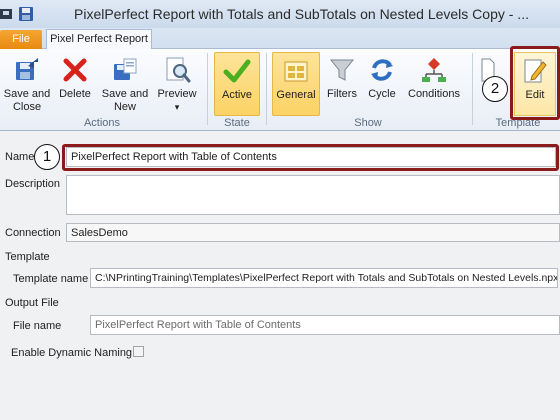 This screenshot has height=420, width=560. I want to click on save-new-icon, so click(125, 69).